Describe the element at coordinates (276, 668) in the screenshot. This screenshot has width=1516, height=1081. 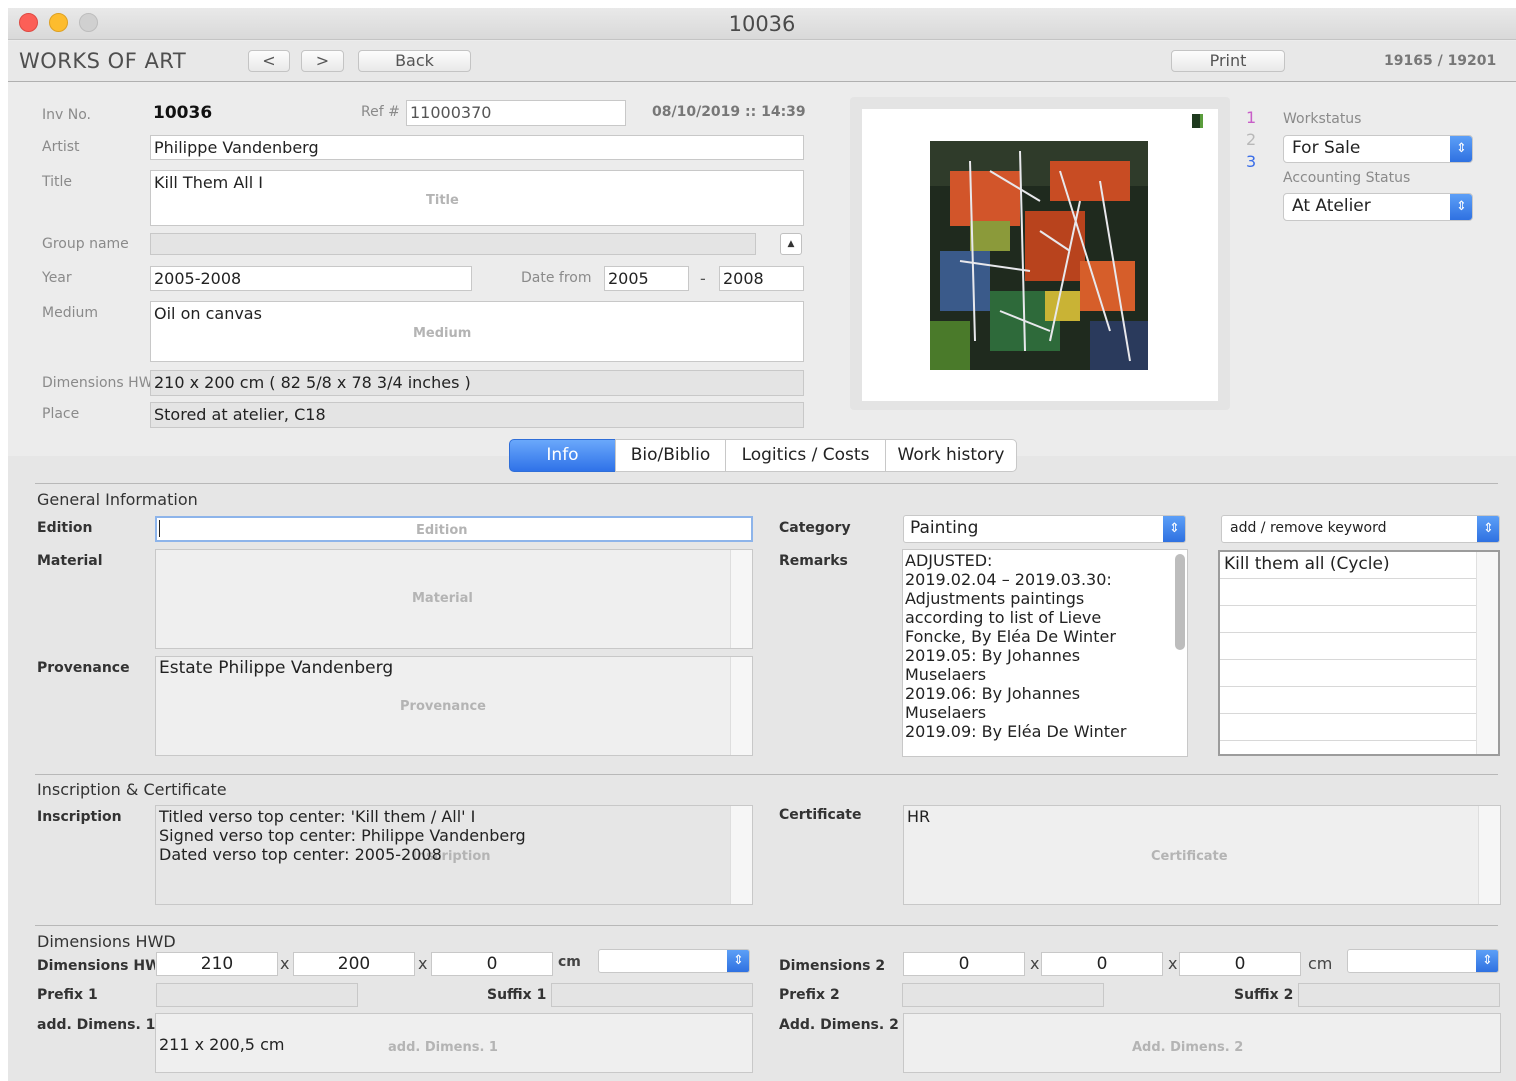
I see `provenance-value: Estate Philippe Vandenberg` at that location.